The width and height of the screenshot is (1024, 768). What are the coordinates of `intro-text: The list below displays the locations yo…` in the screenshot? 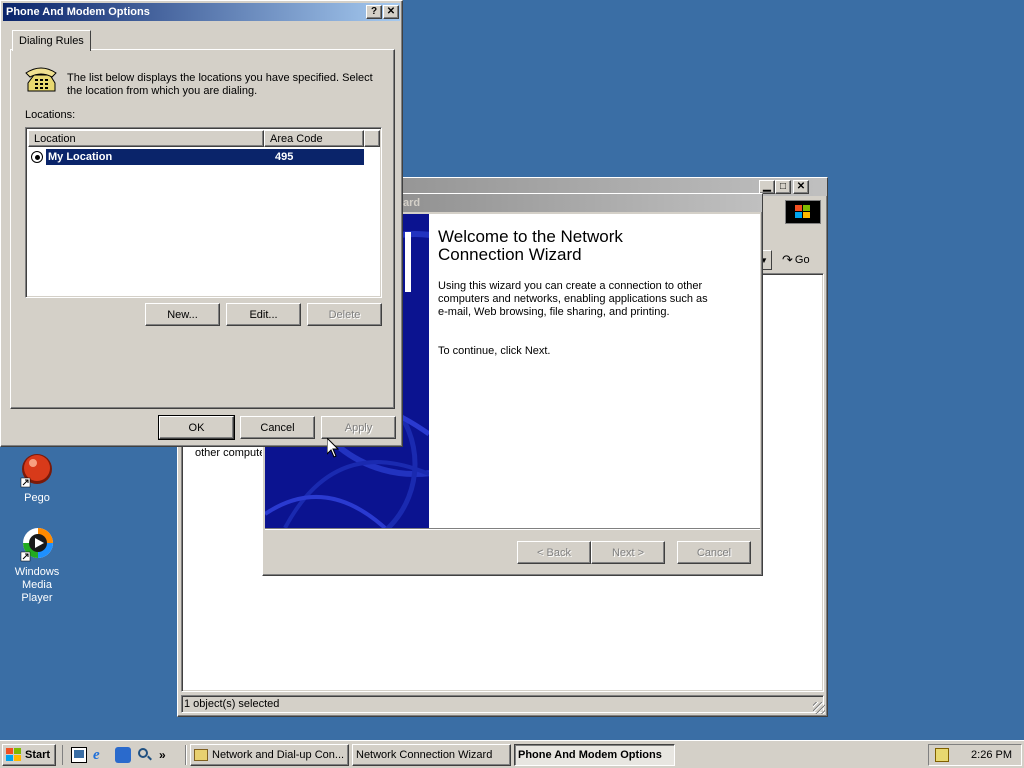 It's located at (220, 84).